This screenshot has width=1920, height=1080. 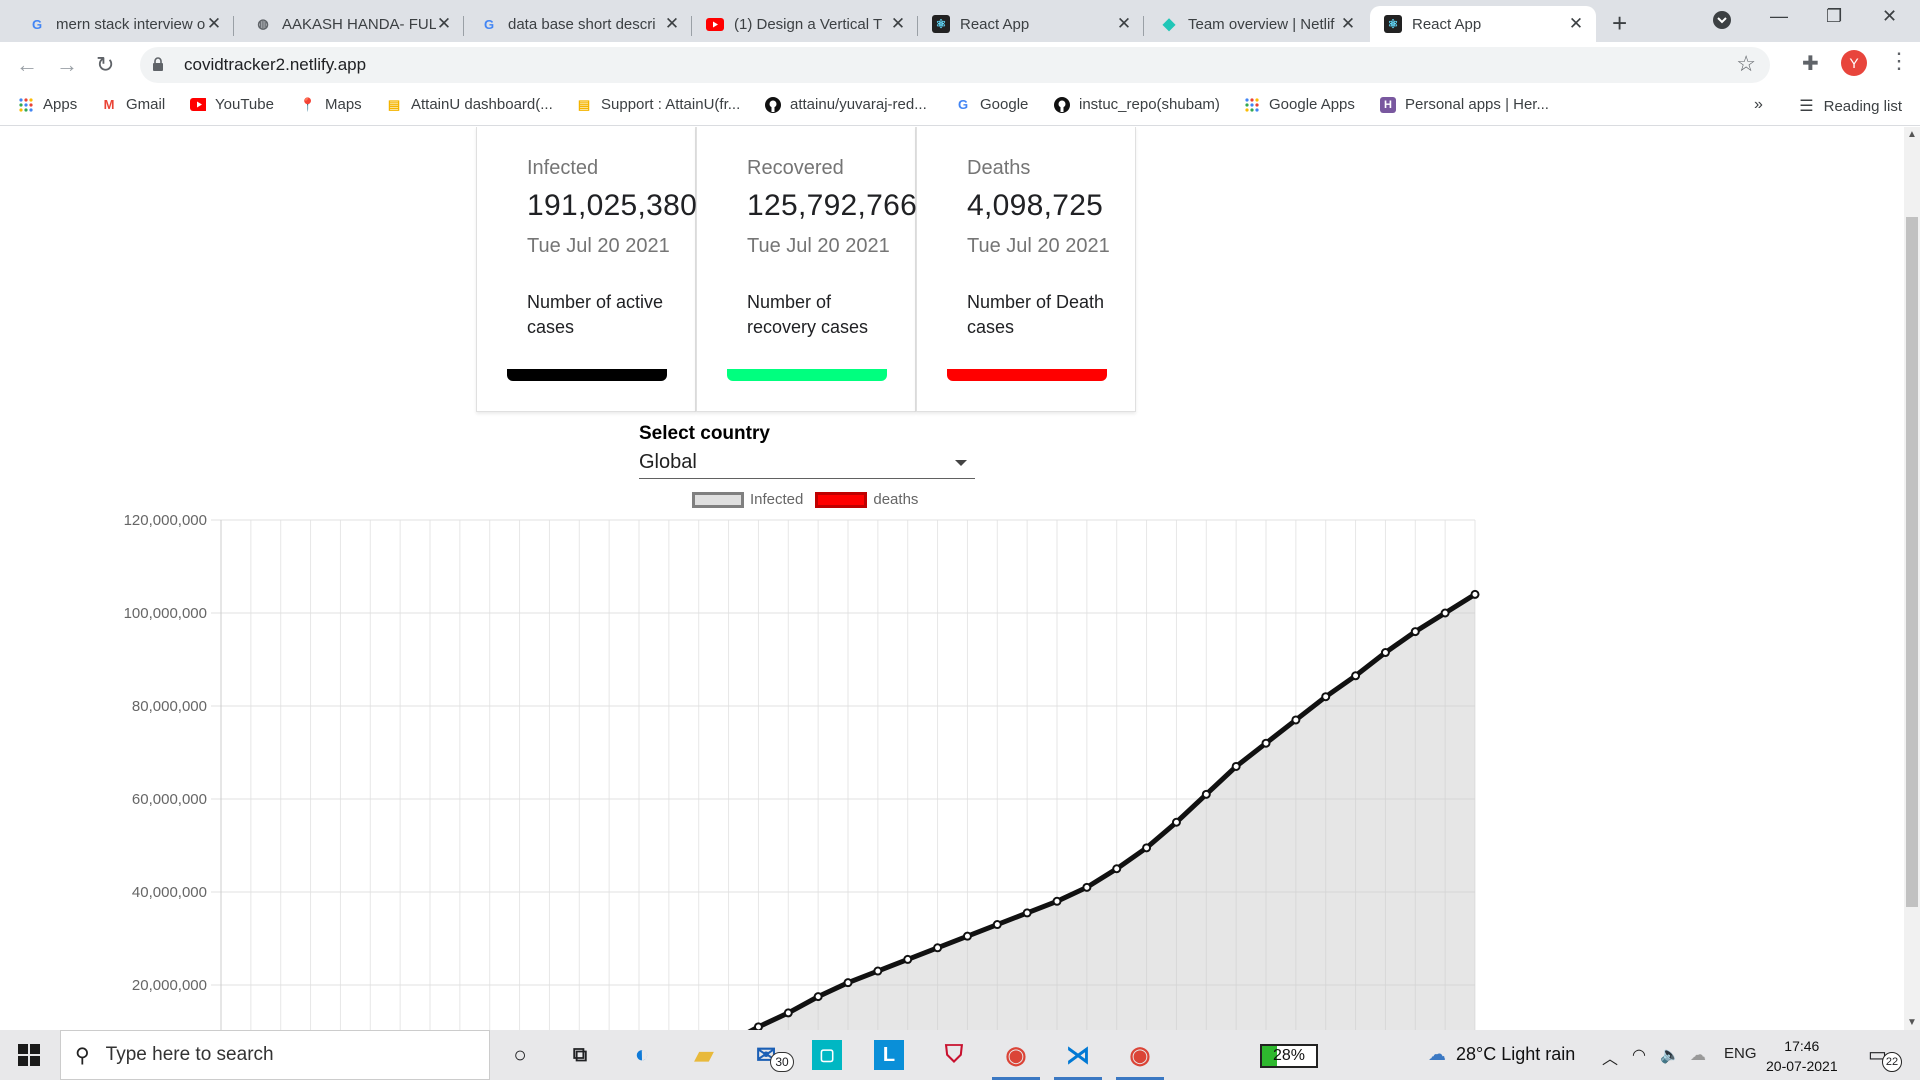 I want to click on tab-1: ◍ AAKASH HANDA- FUL ✕, so click(x=352, y=24).